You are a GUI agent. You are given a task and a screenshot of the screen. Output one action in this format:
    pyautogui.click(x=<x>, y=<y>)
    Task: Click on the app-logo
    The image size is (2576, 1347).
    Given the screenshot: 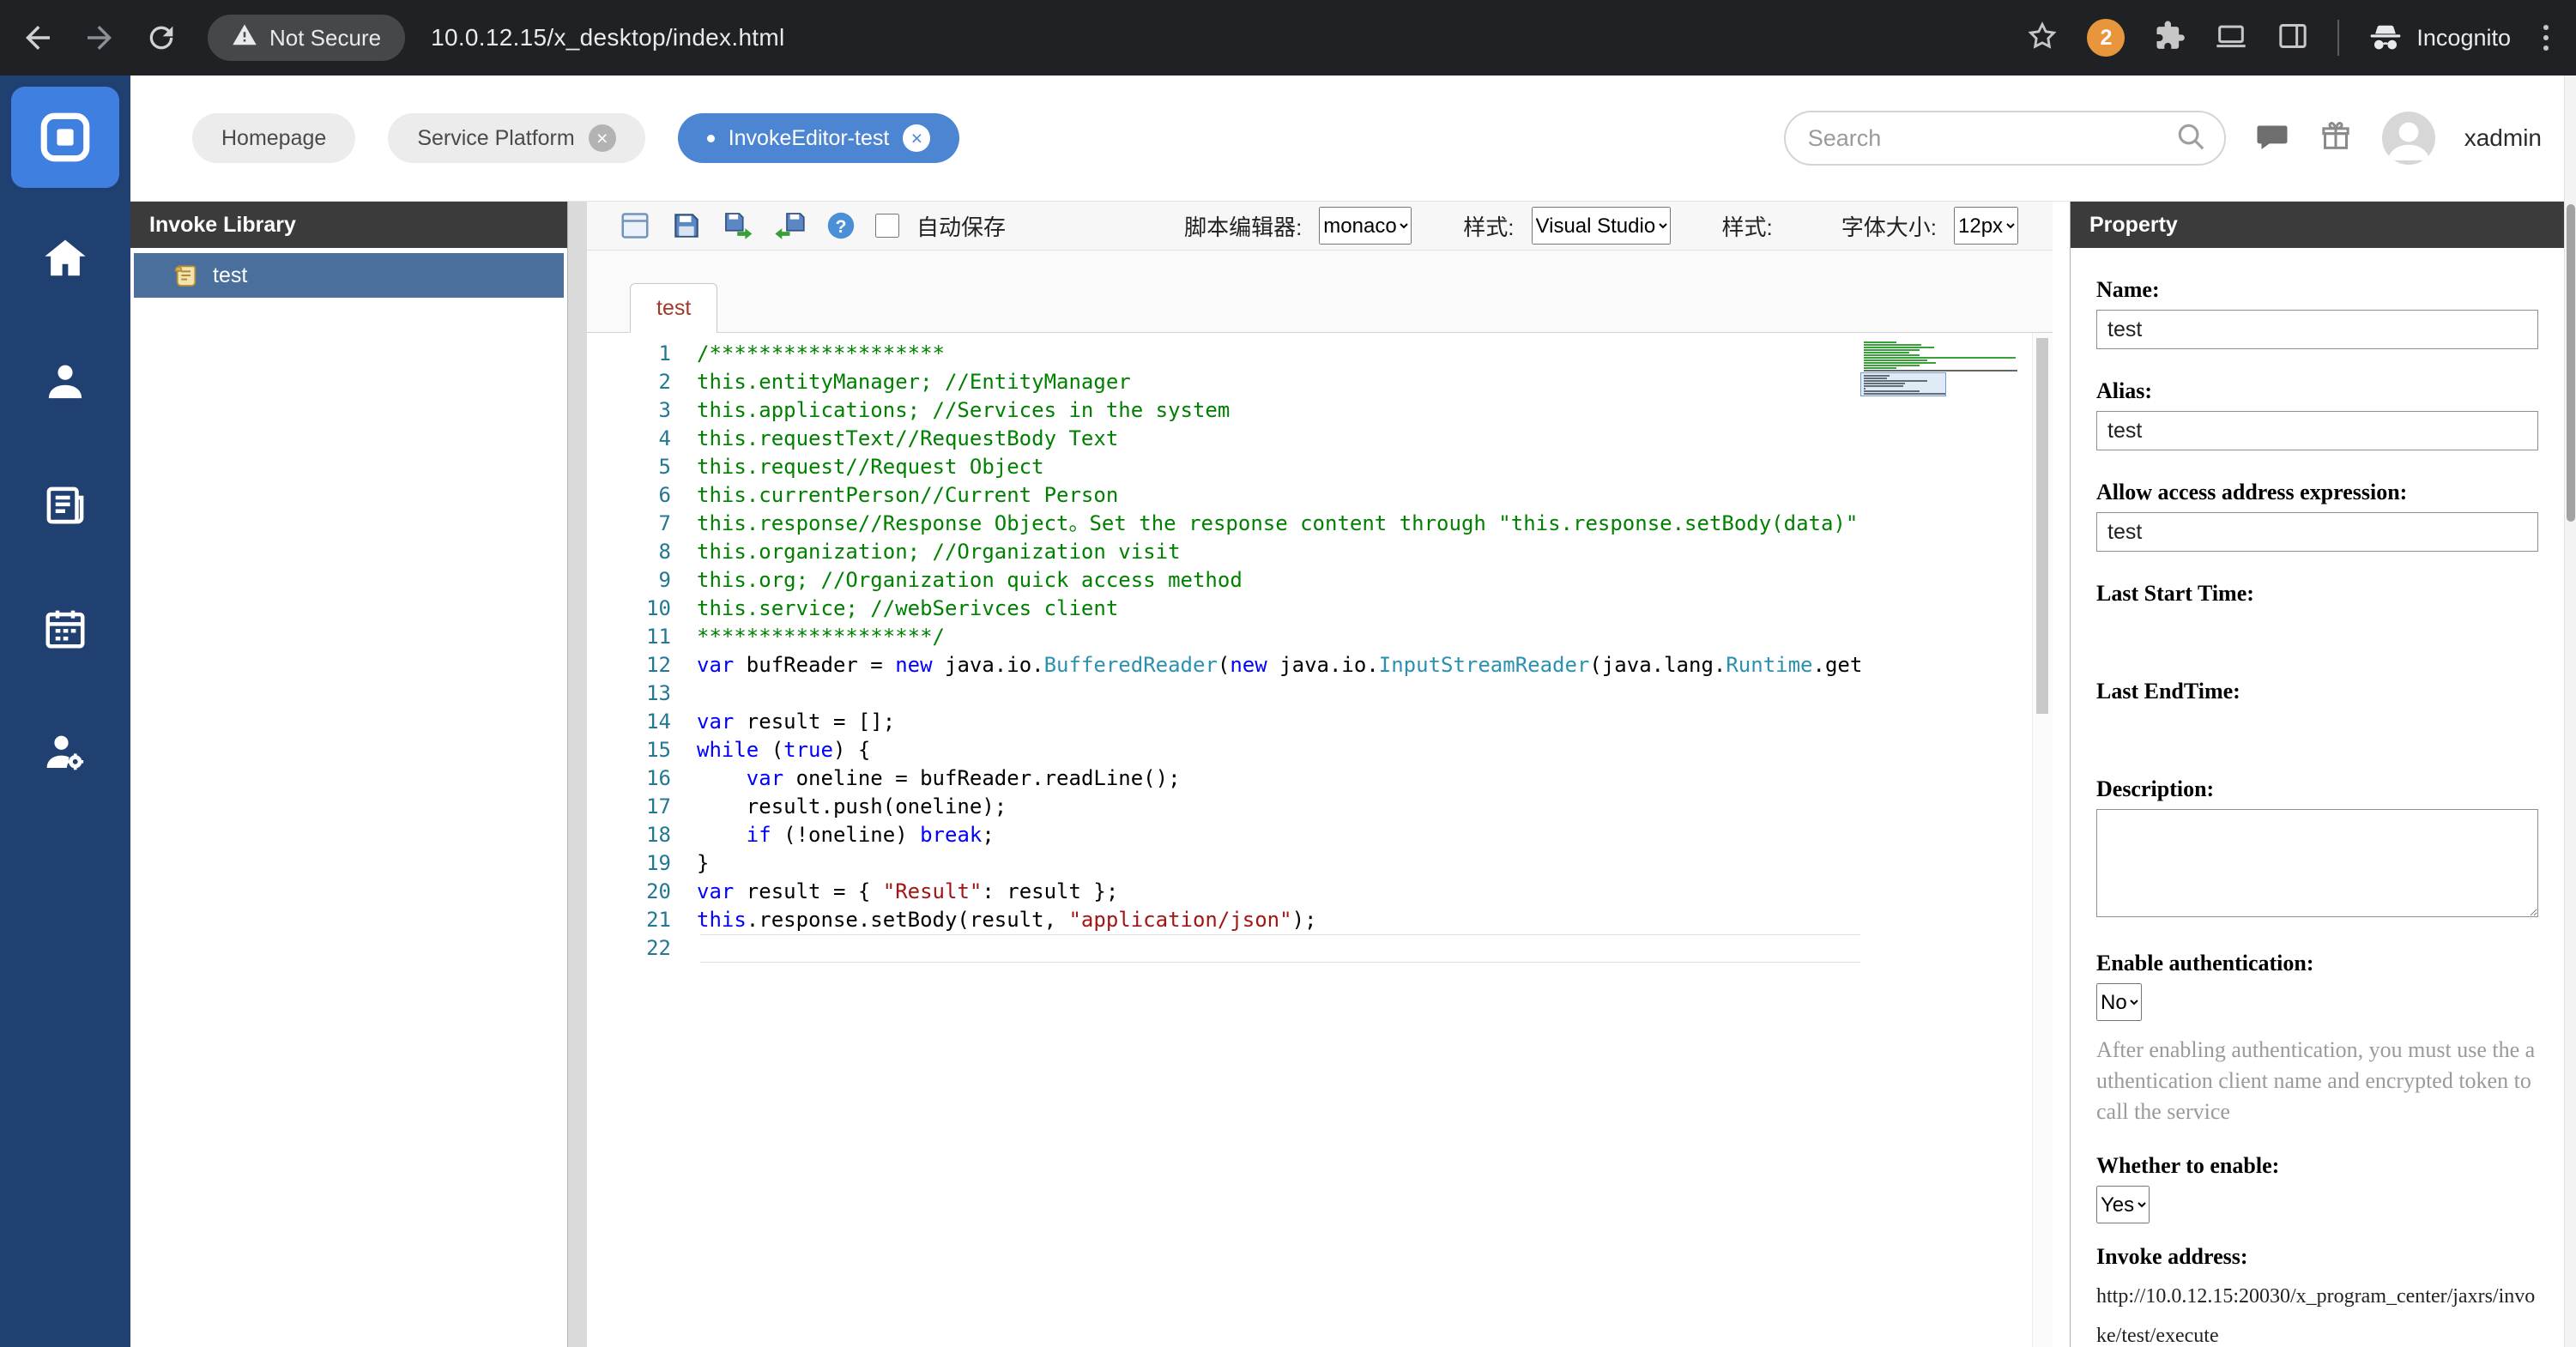 What is the action you would take?
    pyautogui.click(x=65, y=138)
    